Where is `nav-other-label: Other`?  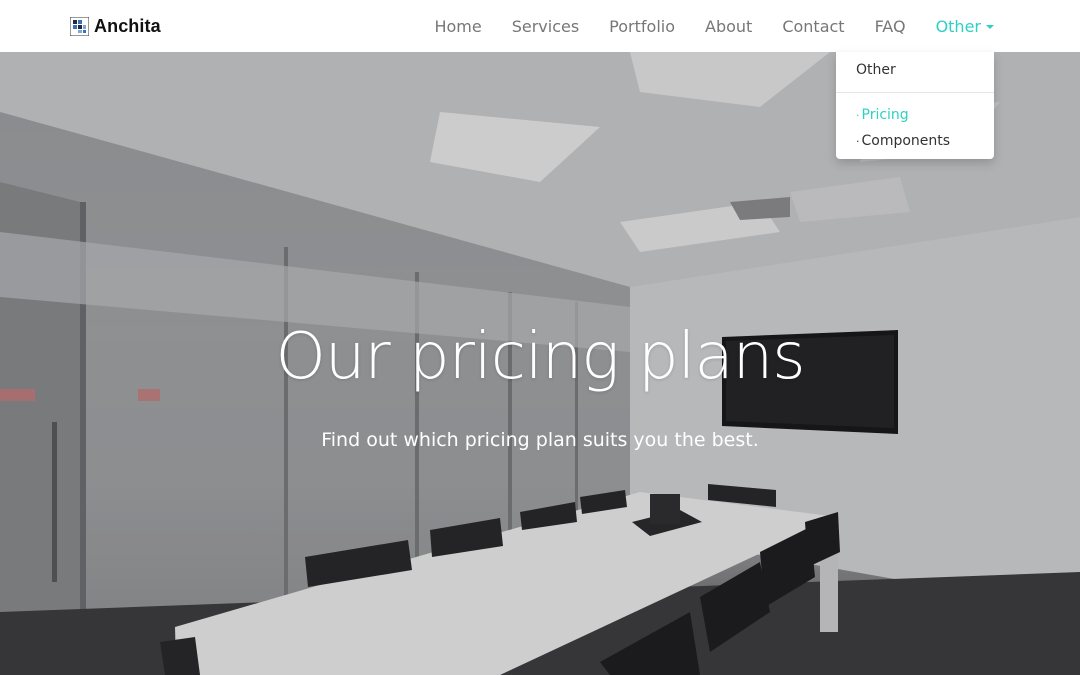
nav-other-label: Other is located at coordinates (958, 26).